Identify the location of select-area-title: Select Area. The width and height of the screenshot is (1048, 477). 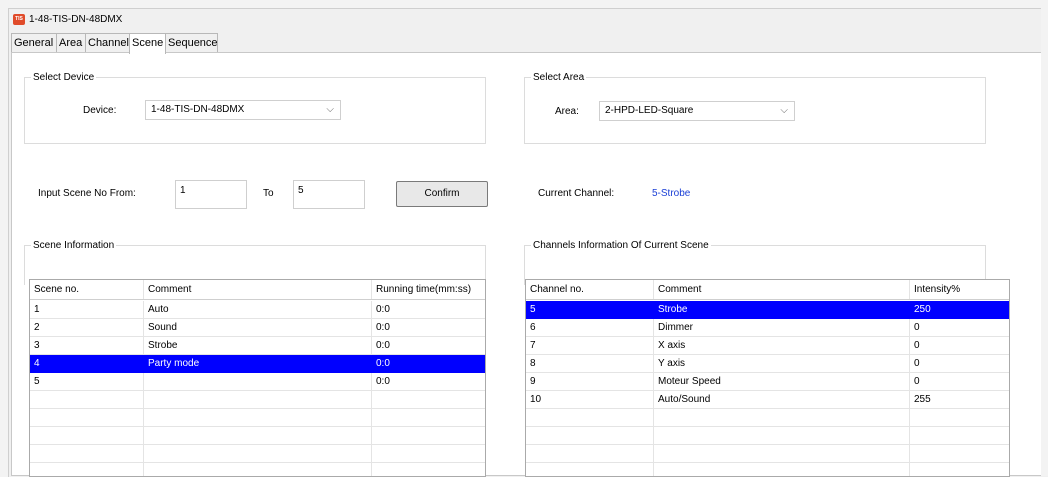
(559, 77).